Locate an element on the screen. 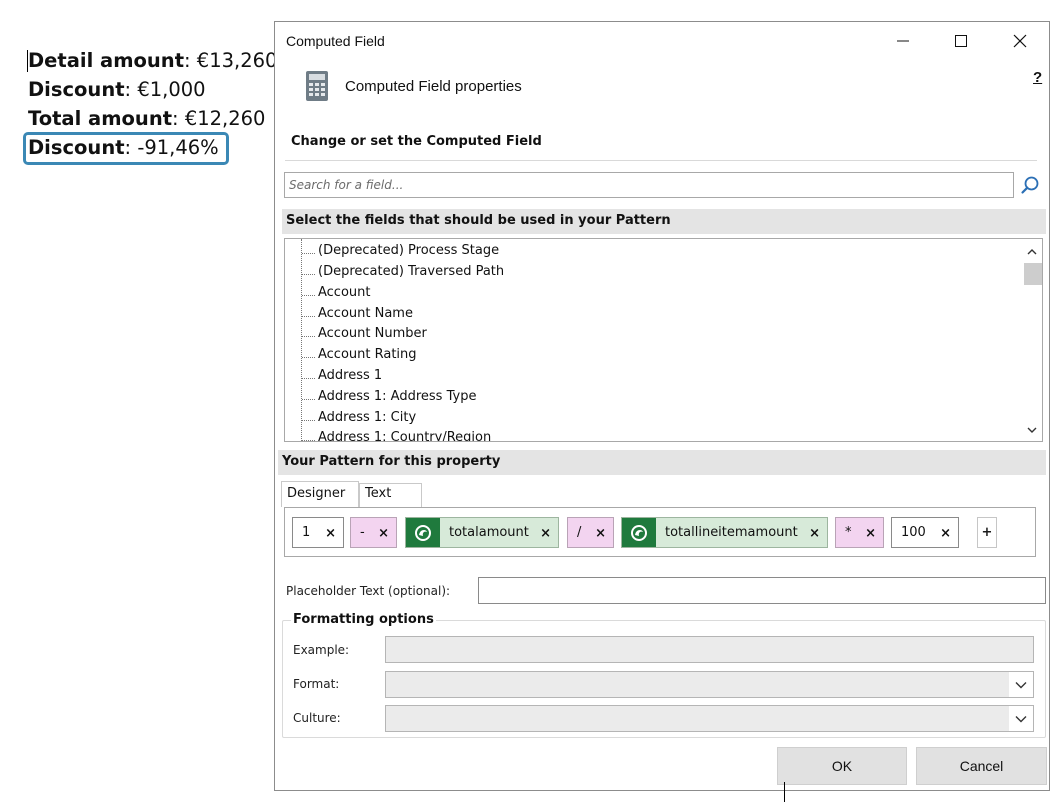 The height and width of the screenshot is (803, 1052). tree-item: Account Name is located at coordinates (357, 316).